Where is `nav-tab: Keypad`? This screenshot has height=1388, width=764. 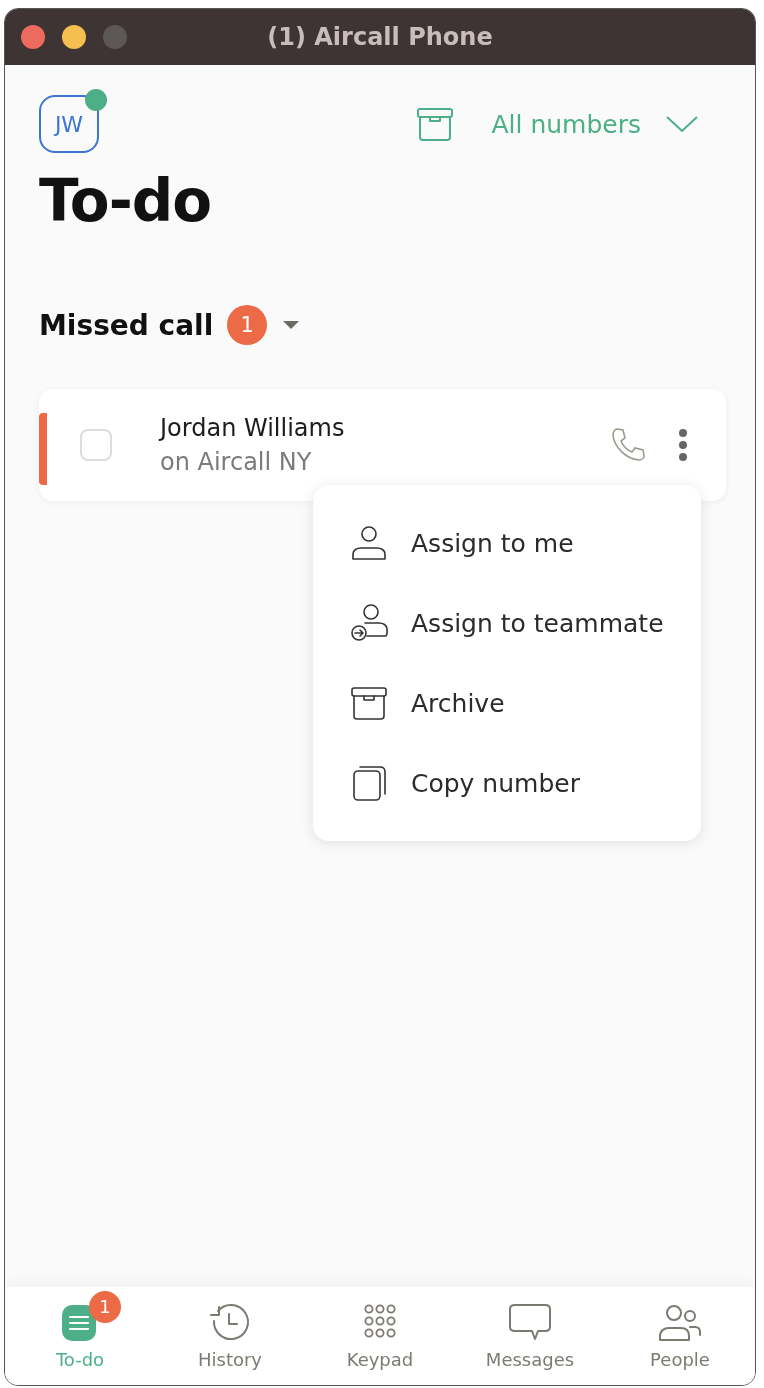 nav-tab: Keypad is located at coordinates (380, 1336).